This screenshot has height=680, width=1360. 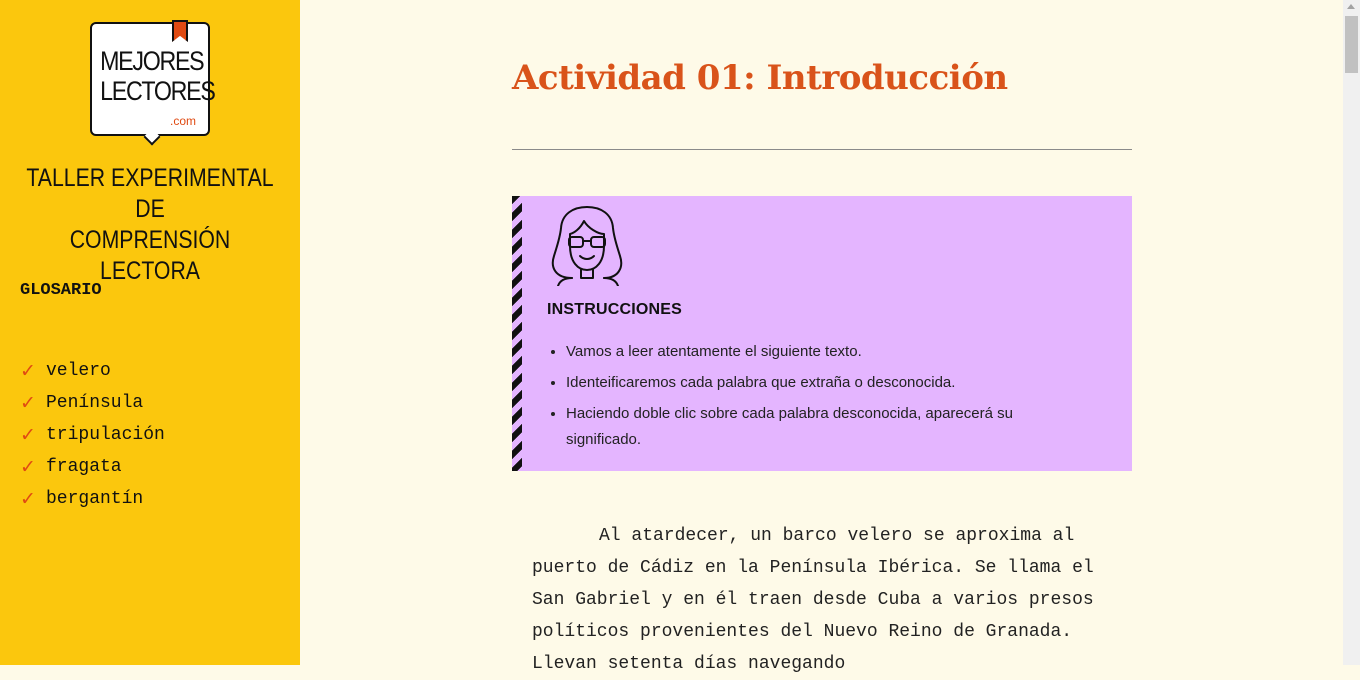 What do you see at coordinates (615, 309) in the screenshot?
I see `instructions-heading: INSTRUCCIONES` at bounding box center [615, 309].